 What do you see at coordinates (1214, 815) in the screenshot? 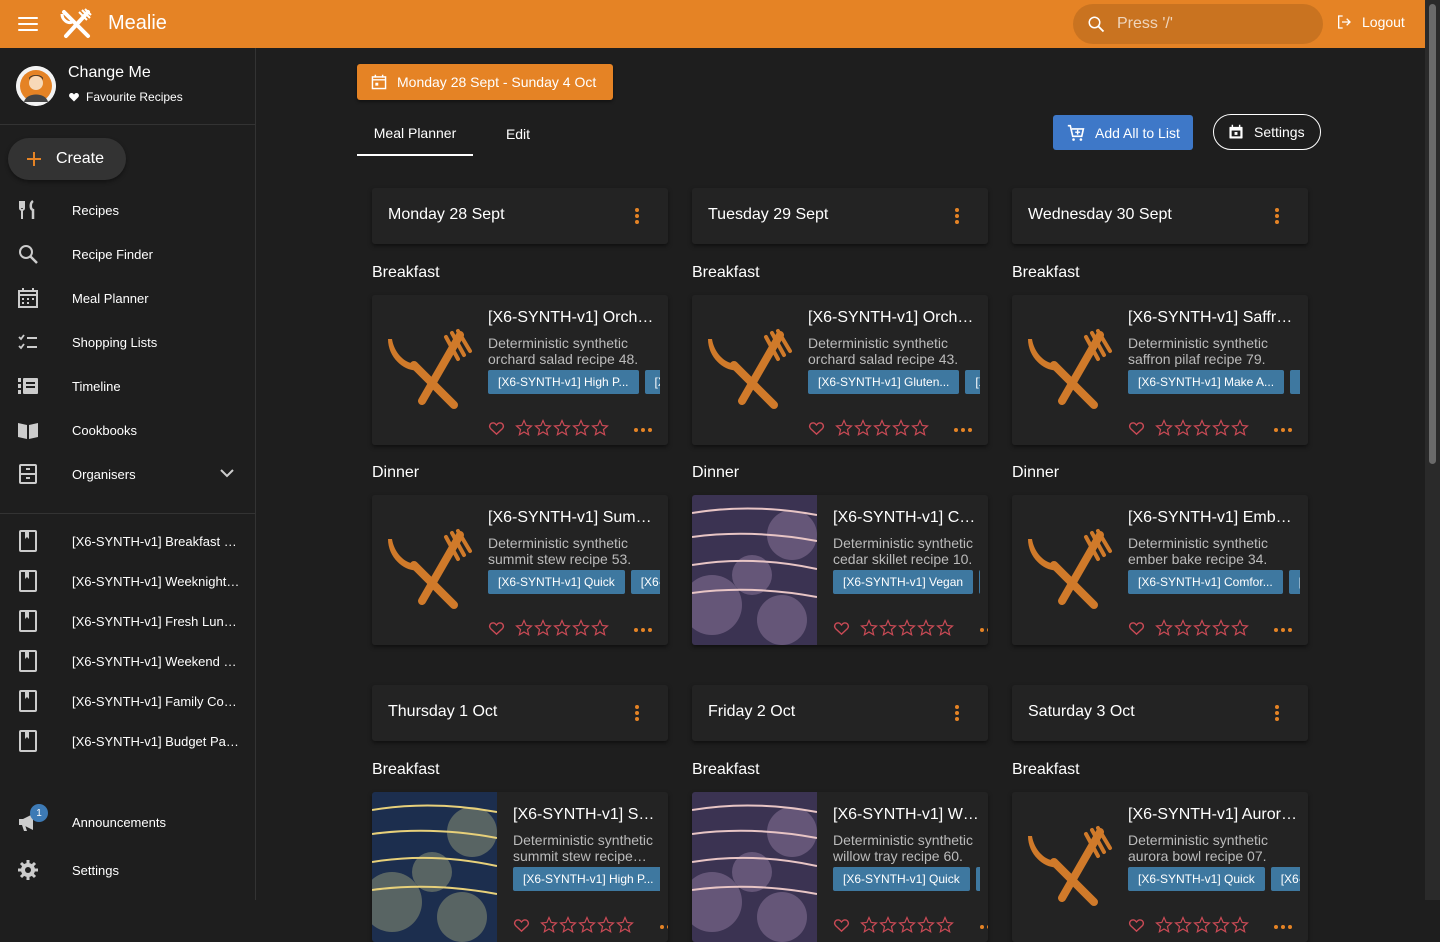
I see `recipe-title: [X6-SYNTH-v1] Aurora Bowl` at bounding box center [1214, 815].